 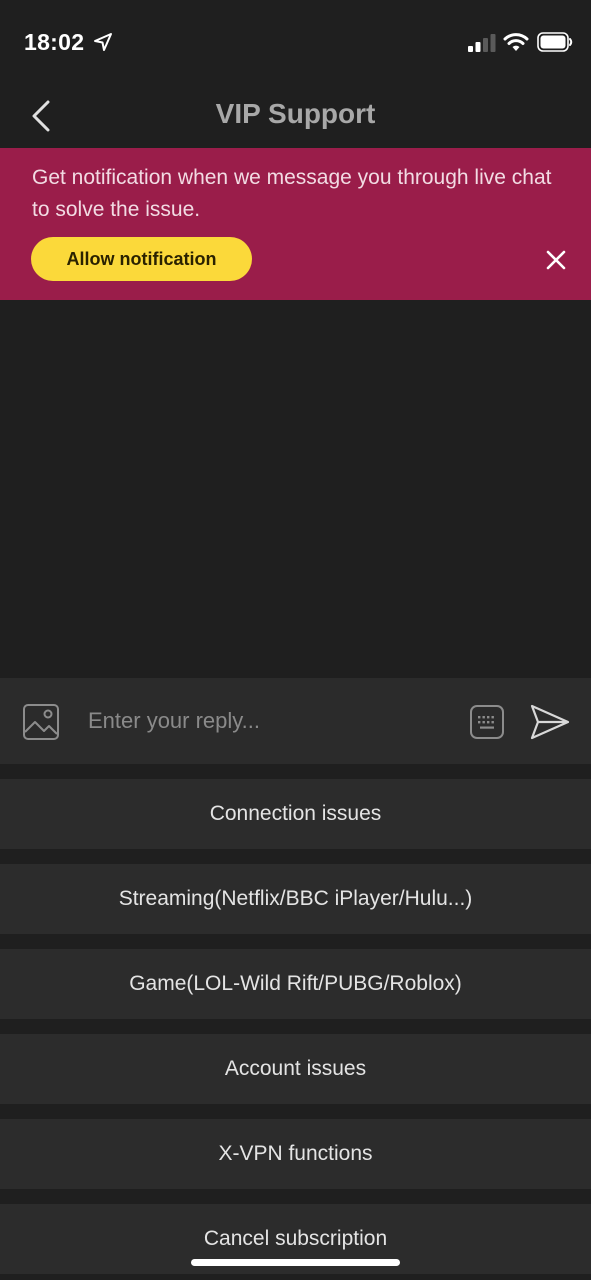 What do you see at coordinates (295, 899) in the screenshot?
I see `quick-reply-streaming: Streaming(Netflix/BBC iPlayer/Hulu...)` at bounding box center [295, 899].